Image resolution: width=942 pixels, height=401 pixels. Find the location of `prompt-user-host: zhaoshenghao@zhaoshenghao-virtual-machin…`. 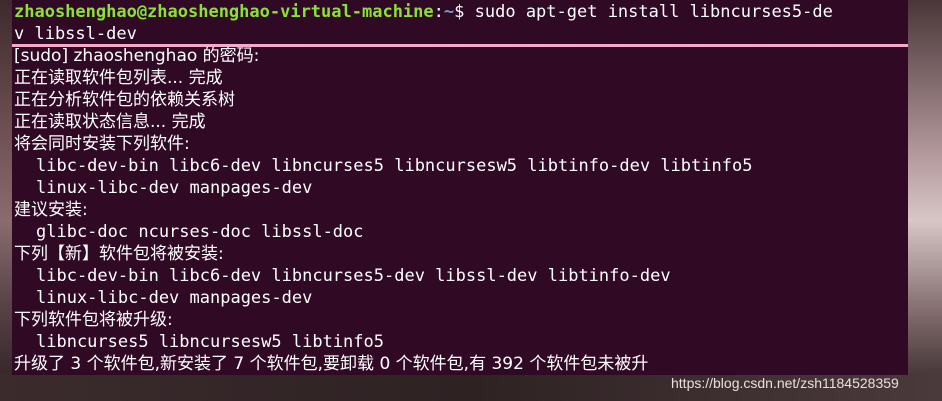

prompt-user-host: zhaoshenghao@zhaoshenghao-virtual-machin… is located at coordinates (224, 12).